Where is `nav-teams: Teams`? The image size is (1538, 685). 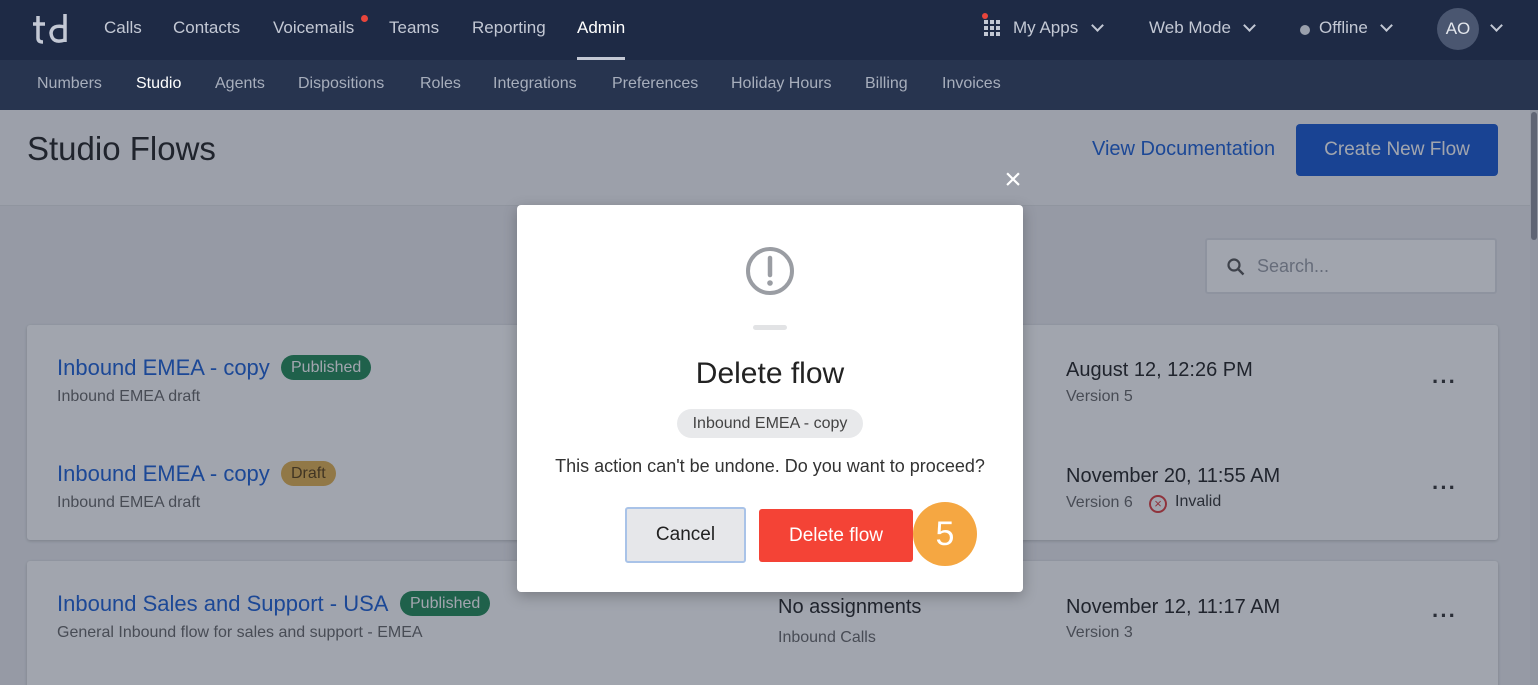 nav-teams: Teams is located at coordinates (414, 30).